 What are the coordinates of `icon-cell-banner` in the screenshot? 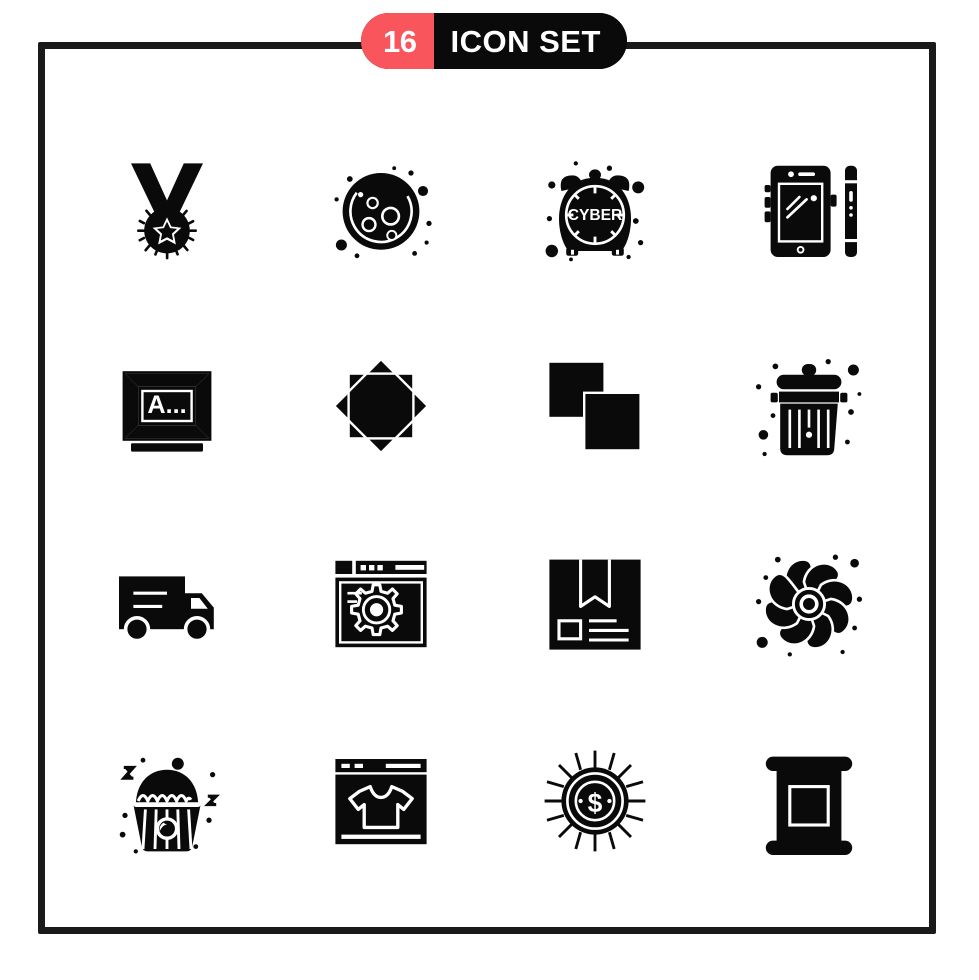 It's located at (809, 802).